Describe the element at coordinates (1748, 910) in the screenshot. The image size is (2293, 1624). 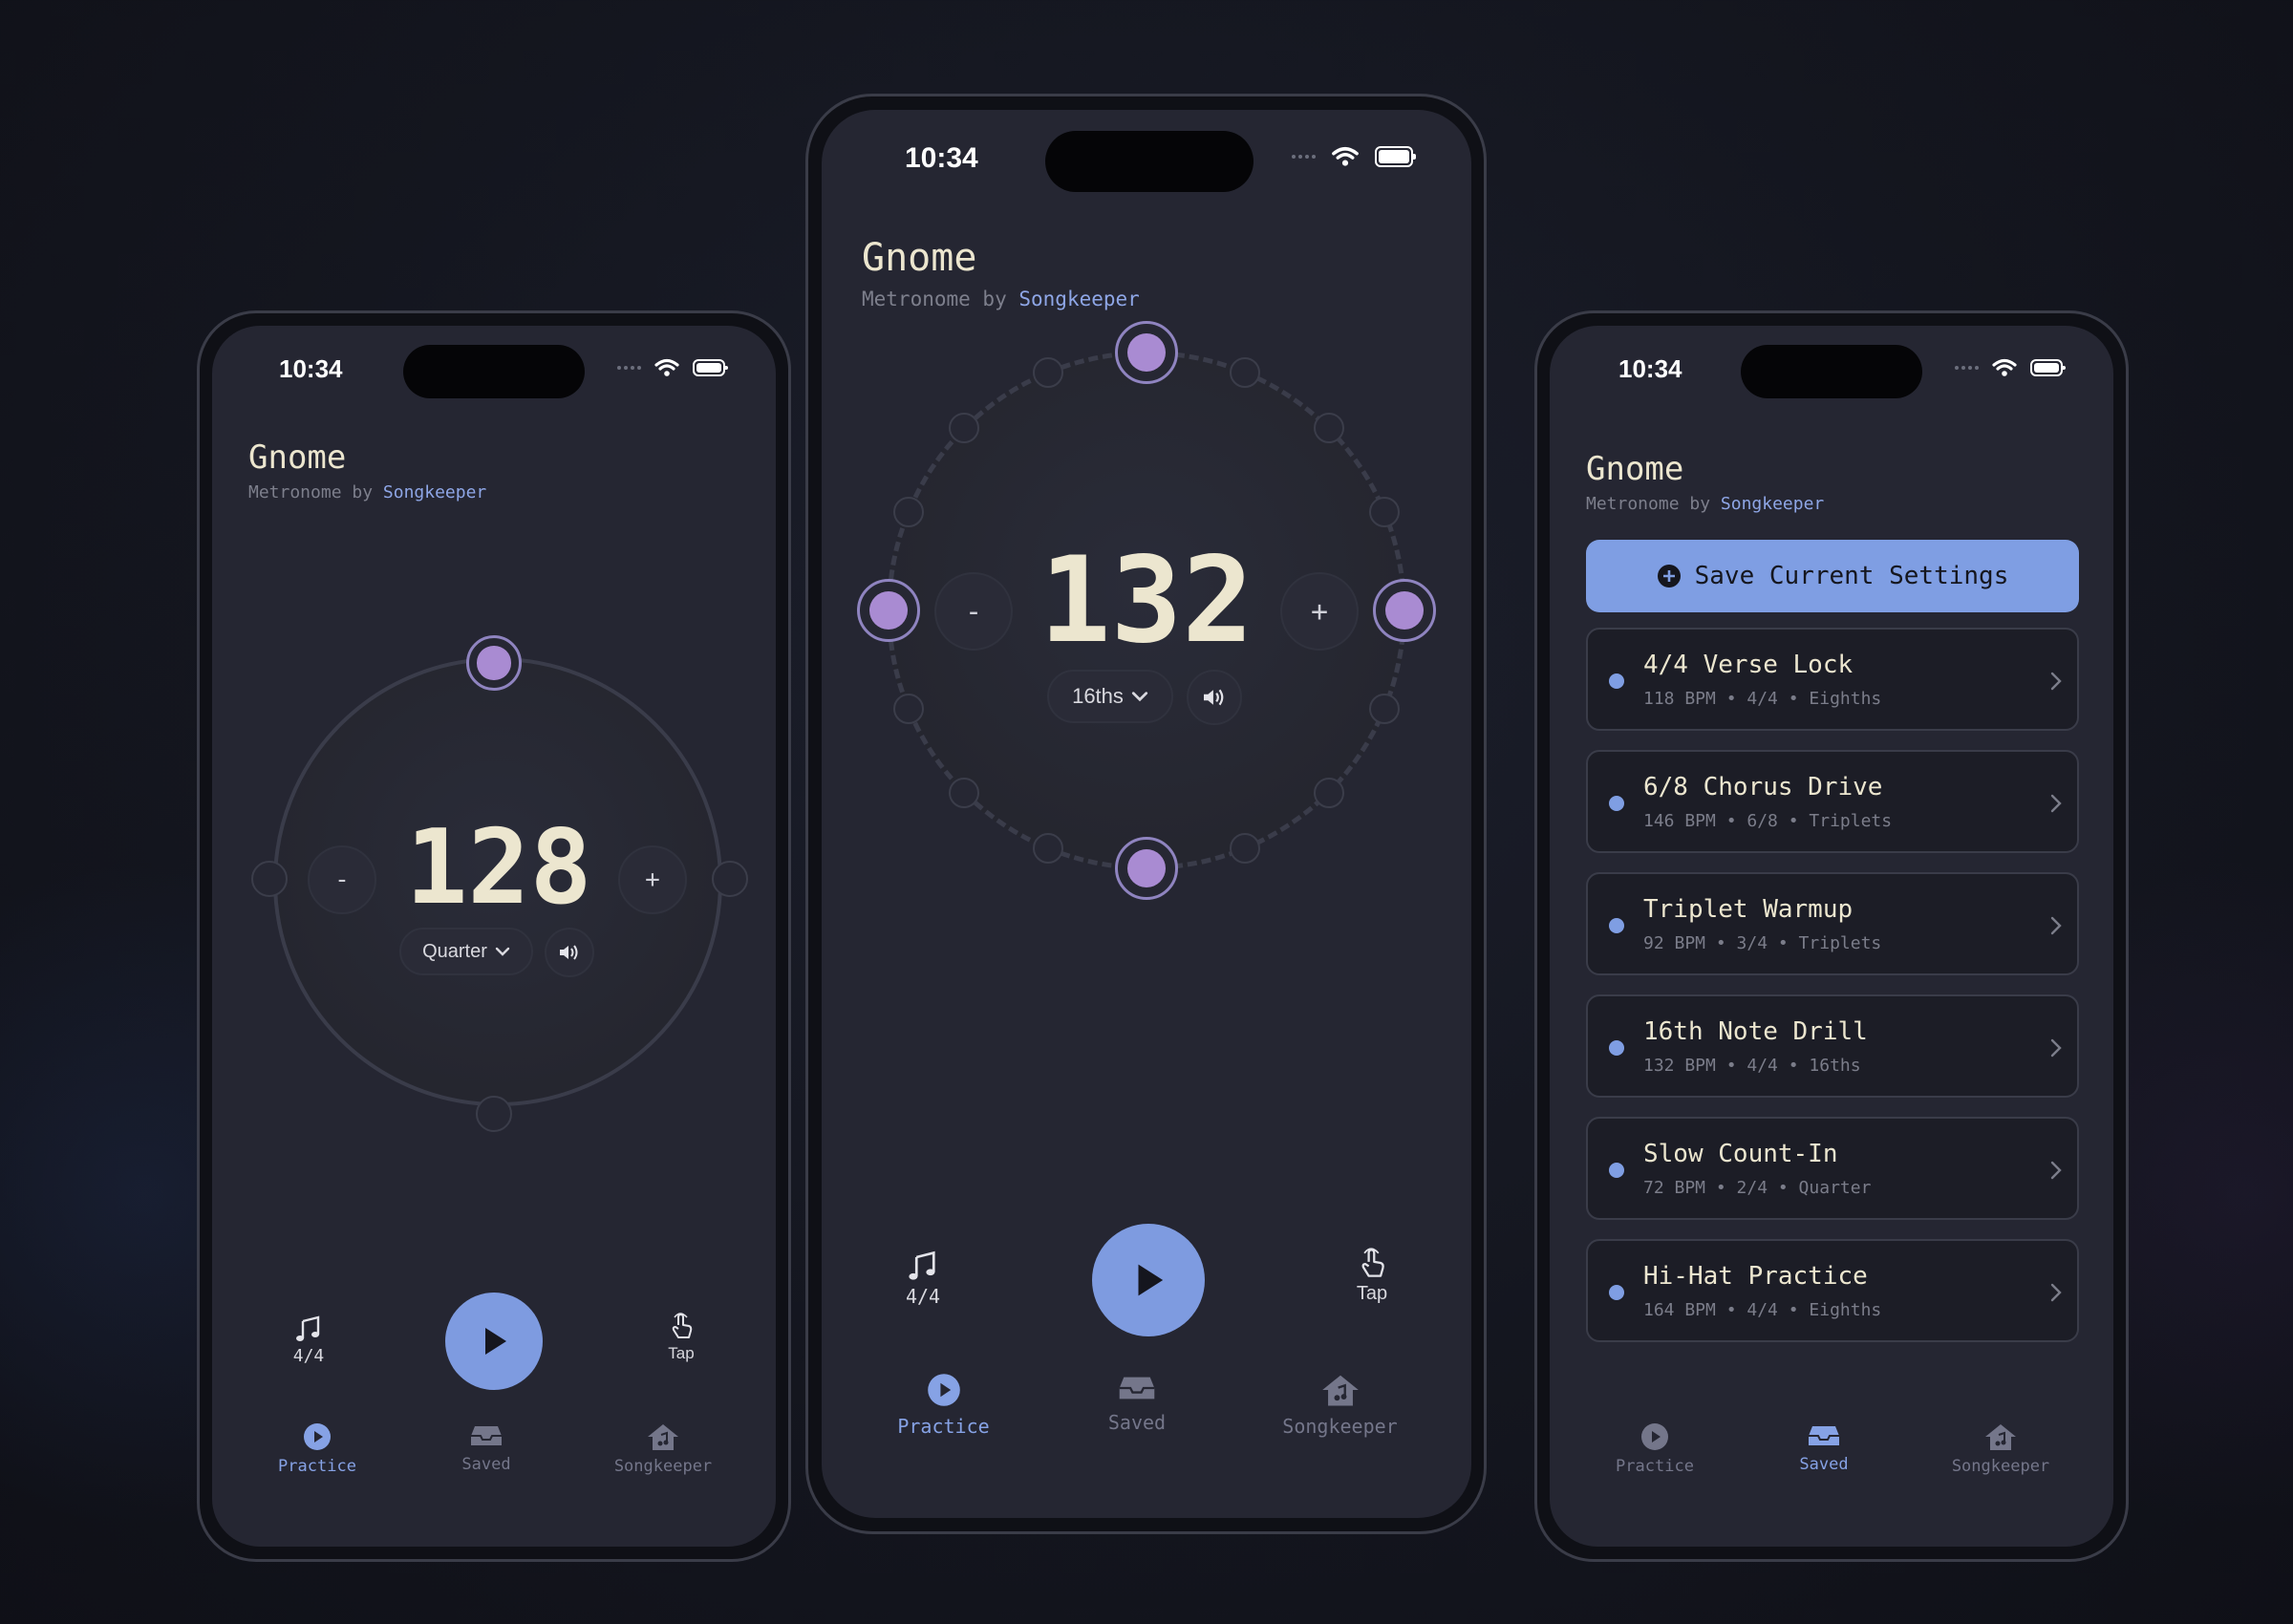
I see `preset-name: Triplet Warmup` at that location.